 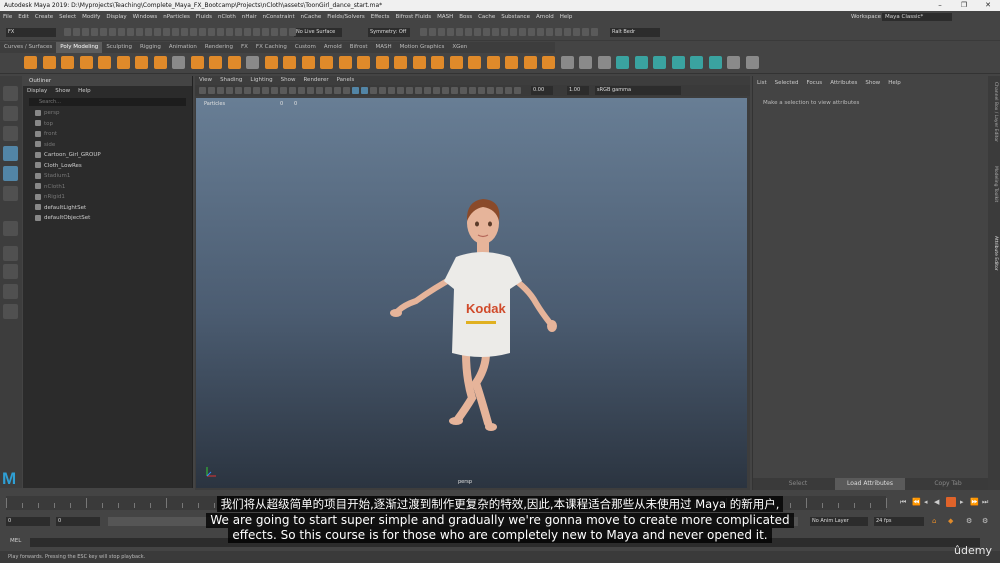 What do you see at coordinates (183, 47) in the screenshot?
I see `shelf-tab: Animation` at bounding box center [183, 47].